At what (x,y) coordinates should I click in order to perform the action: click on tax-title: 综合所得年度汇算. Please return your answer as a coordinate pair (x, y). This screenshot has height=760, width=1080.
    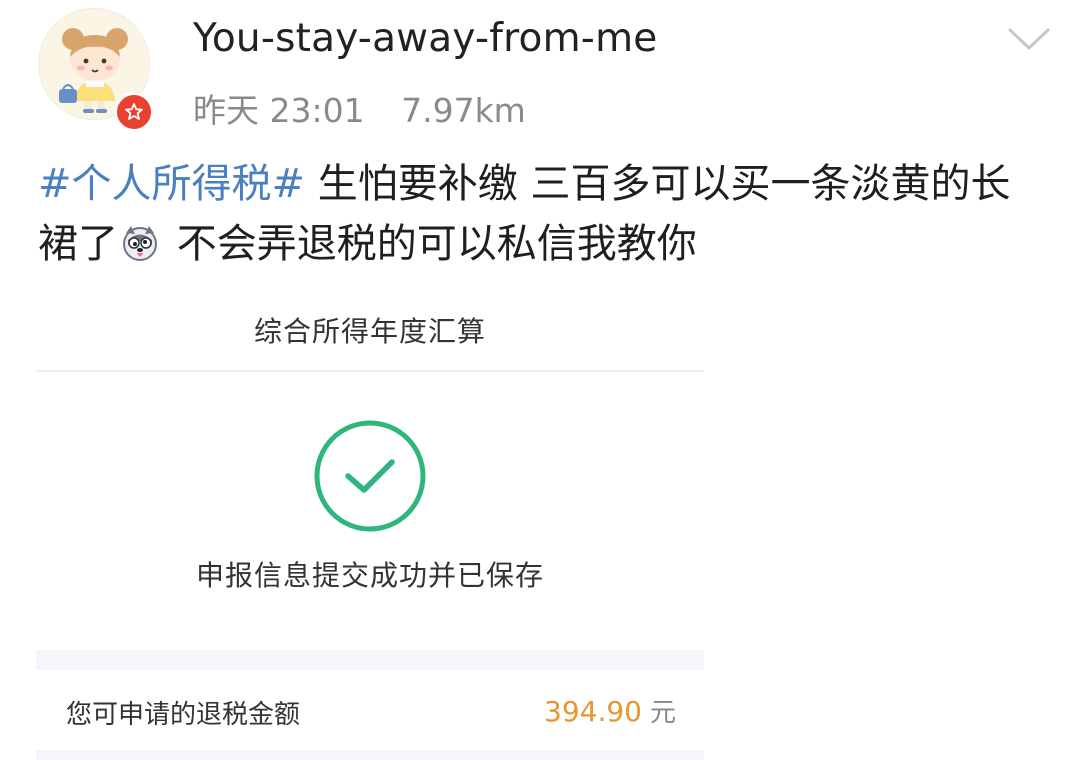
    Looking at the image, I should click on (369, 331).